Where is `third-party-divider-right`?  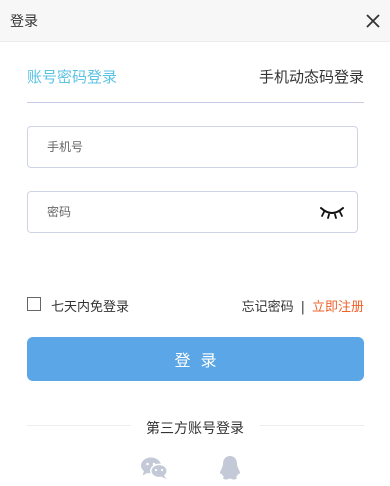 third-party-divider-right is located at coordinates (312, 425).